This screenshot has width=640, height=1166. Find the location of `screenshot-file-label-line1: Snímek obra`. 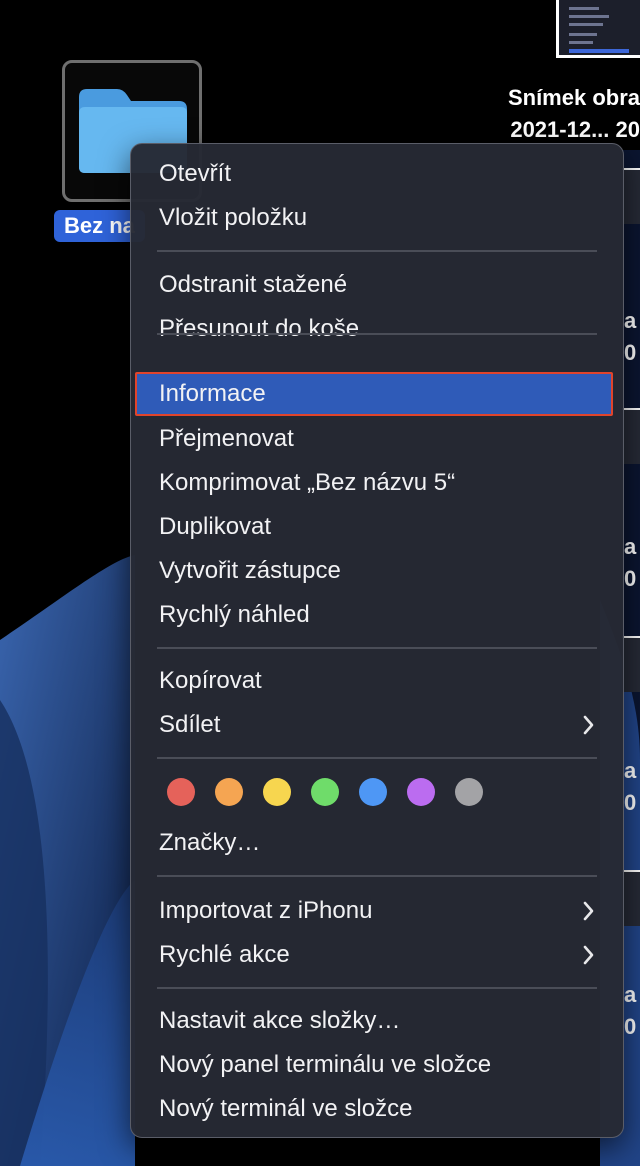

screenshot-file-label-line1: Snímek obra is located at coordinates (573, 97).